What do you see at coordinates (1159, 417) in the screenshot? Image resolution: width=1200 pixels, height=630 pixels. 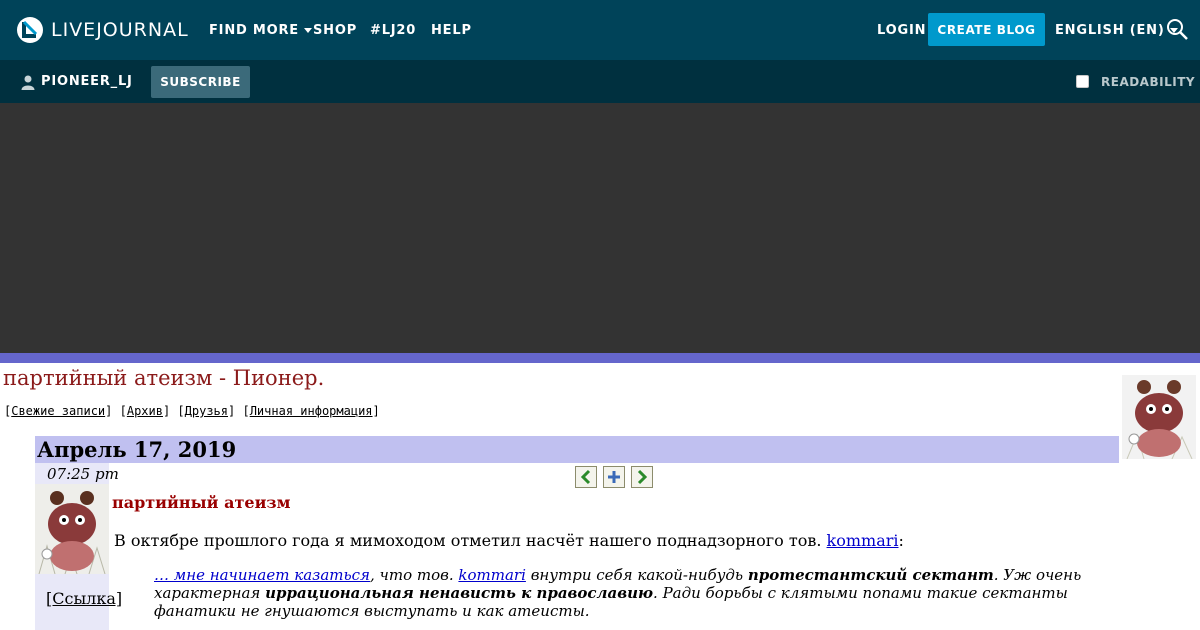 I see `journal-userpic` at bounding box center [1159, 417].